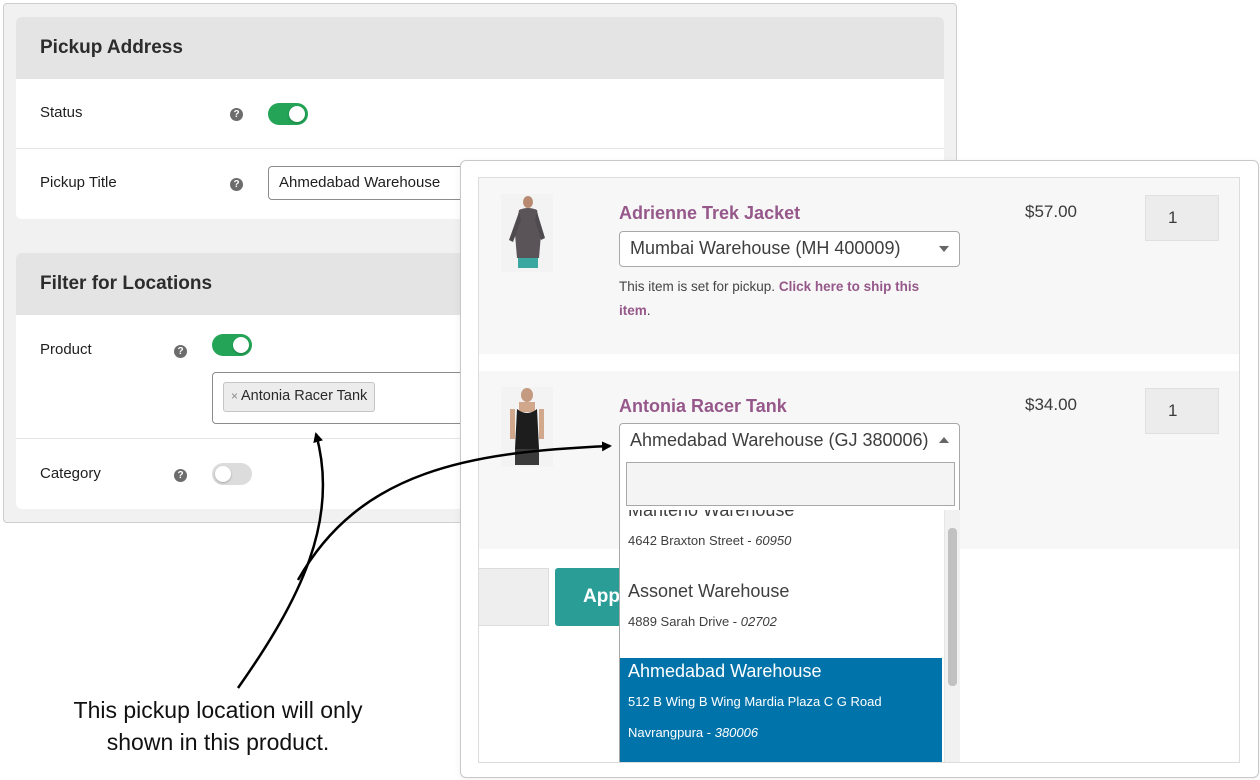 This screenshot has width=1260, height=780. I want to click on annotation-arrows, so click(424, 560).